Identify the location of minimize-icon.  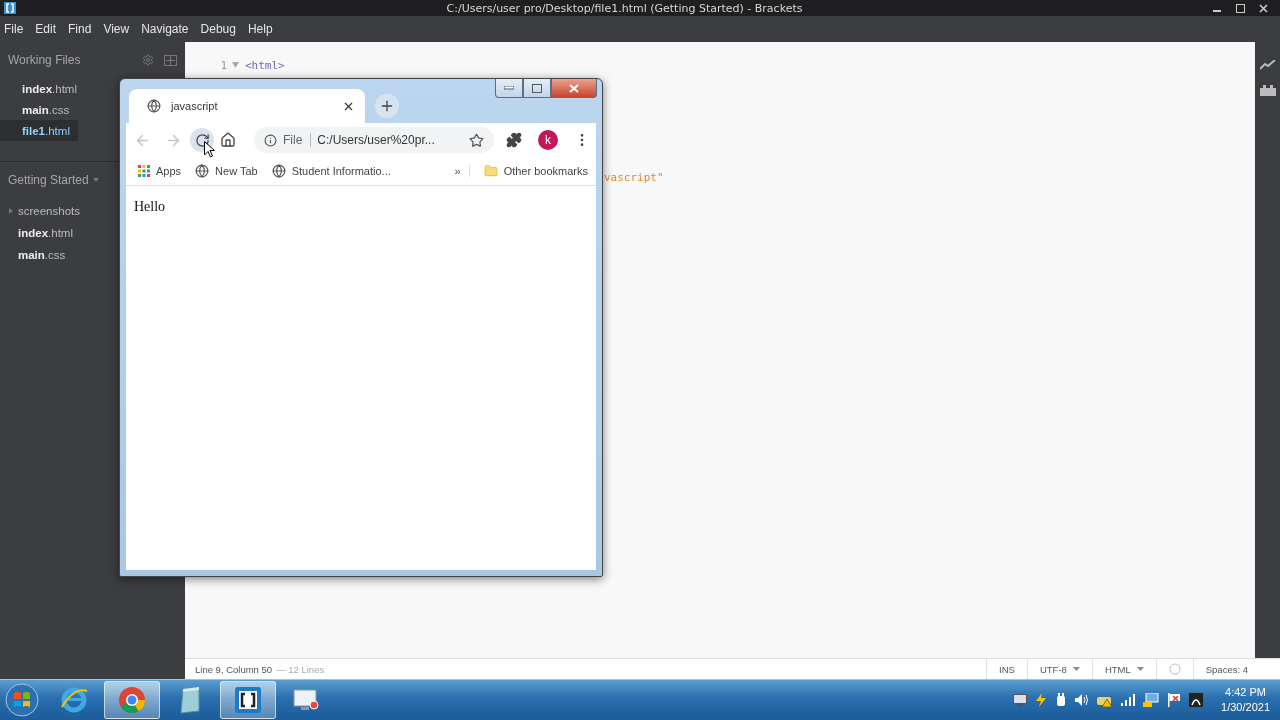
(509, 88).